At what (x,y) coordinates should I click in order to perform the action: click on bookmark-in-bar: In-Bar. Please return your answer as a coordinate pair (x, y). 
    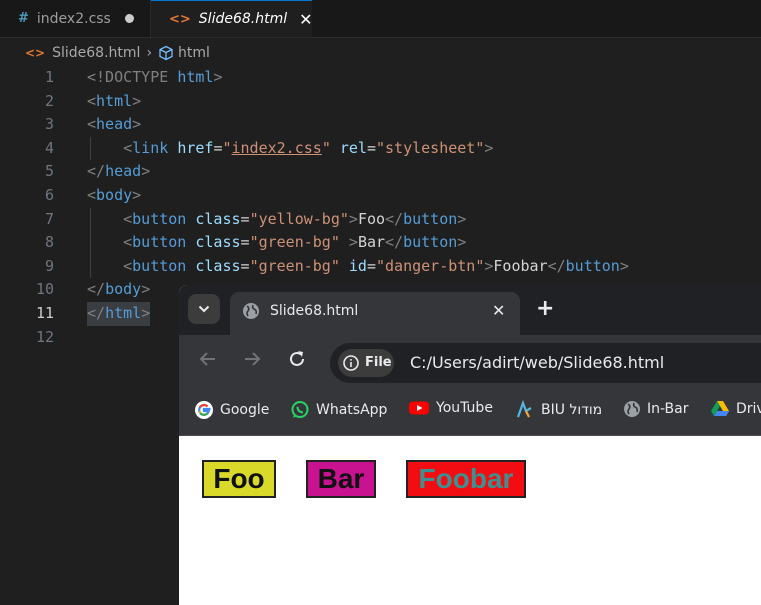
    Looking at the image, I should click on (656, 409).